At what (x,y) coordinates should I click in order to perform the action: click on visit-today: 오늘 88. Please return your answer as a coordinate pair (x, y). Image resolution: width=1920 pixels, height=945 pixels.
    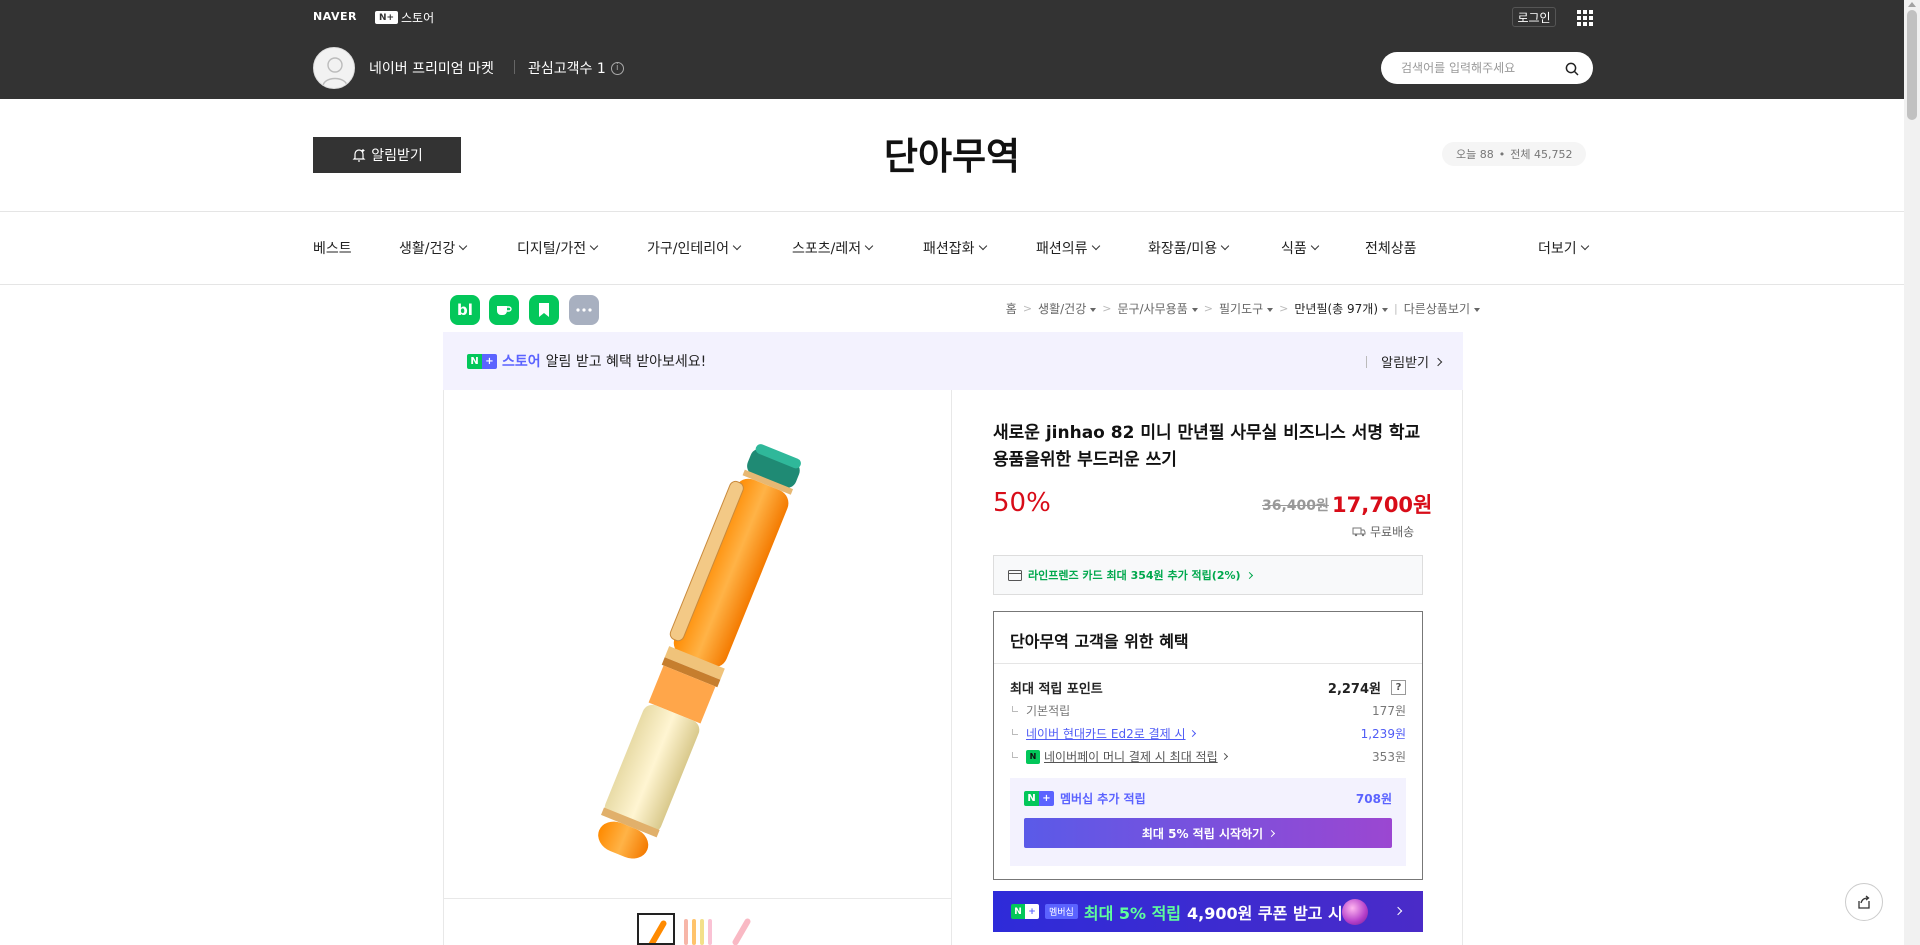
    Looking at the image, I should click on (1475, 154).